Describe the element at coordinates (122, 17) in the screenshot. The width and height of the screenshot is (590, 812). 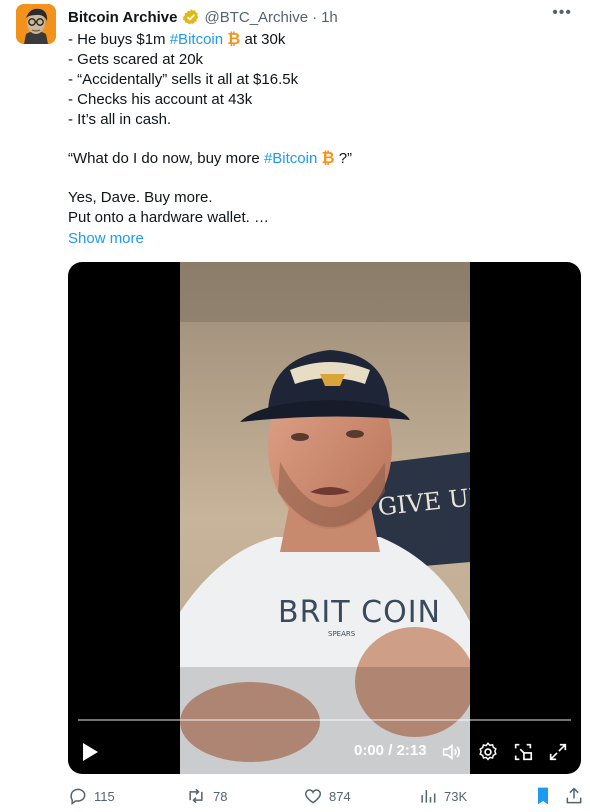
I see `author-name: Bitcoin Archive` at that location.